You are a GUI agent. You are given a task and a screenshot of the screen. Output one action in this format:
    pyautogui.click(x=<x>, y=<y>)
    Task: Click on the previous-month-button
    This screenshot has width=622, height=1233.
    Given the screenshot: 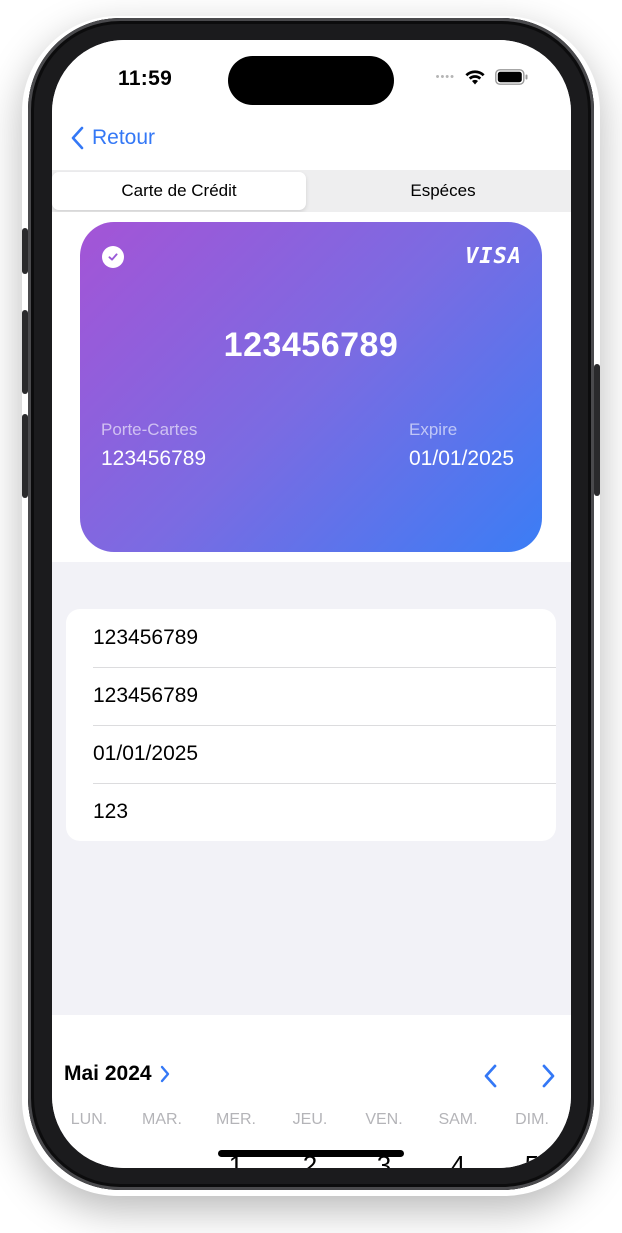 What is the action you would take?
    pyautogui.click(x=490, y=1076)
    